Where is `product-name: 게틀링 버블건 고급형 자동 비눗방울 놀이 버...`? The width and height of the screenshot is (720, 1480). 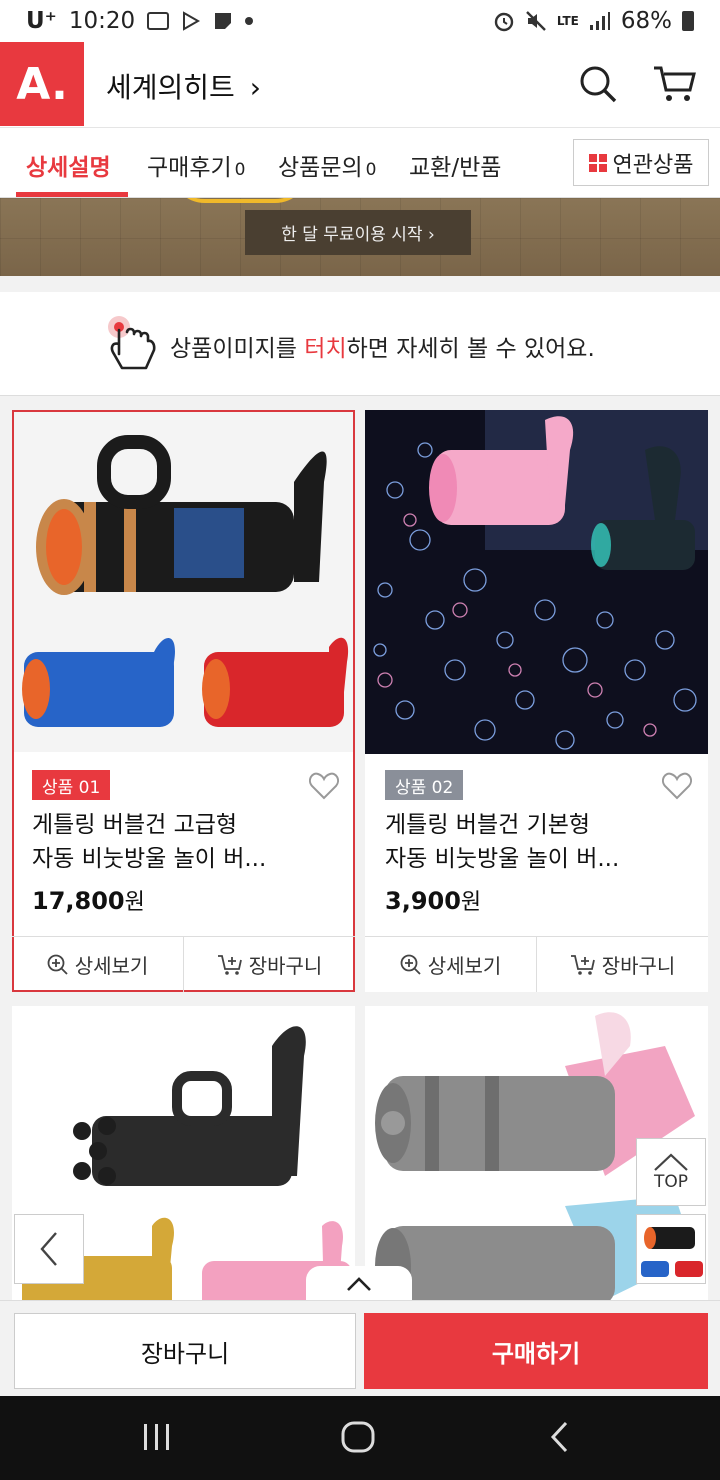
product-name: 게틀링 버블건 고급형 자동 비눗방울 놀이 버... is located at coordinates (182, 842).